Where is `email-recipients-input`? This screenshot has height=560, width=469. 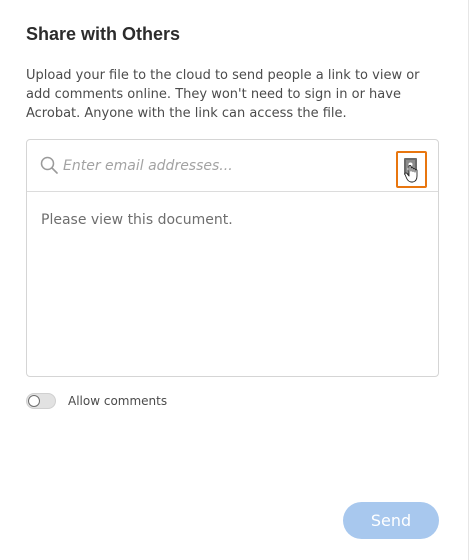 email-recipients-input is located at coordinates (223, 166).